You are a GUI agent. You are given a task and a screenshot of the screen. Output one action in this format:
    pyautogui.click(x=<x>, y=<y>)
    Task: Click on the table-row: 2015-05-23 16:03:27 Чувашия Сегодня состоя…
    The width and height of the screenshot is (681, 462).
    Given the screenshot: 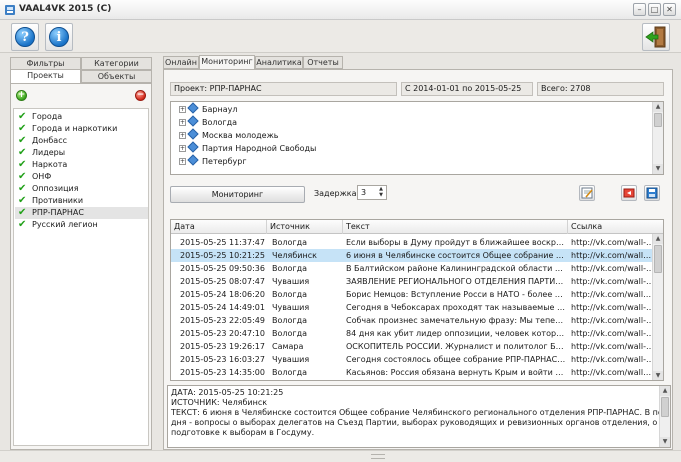 What is the action you would take?
    pyautogui.click(x=412, y=359)
    